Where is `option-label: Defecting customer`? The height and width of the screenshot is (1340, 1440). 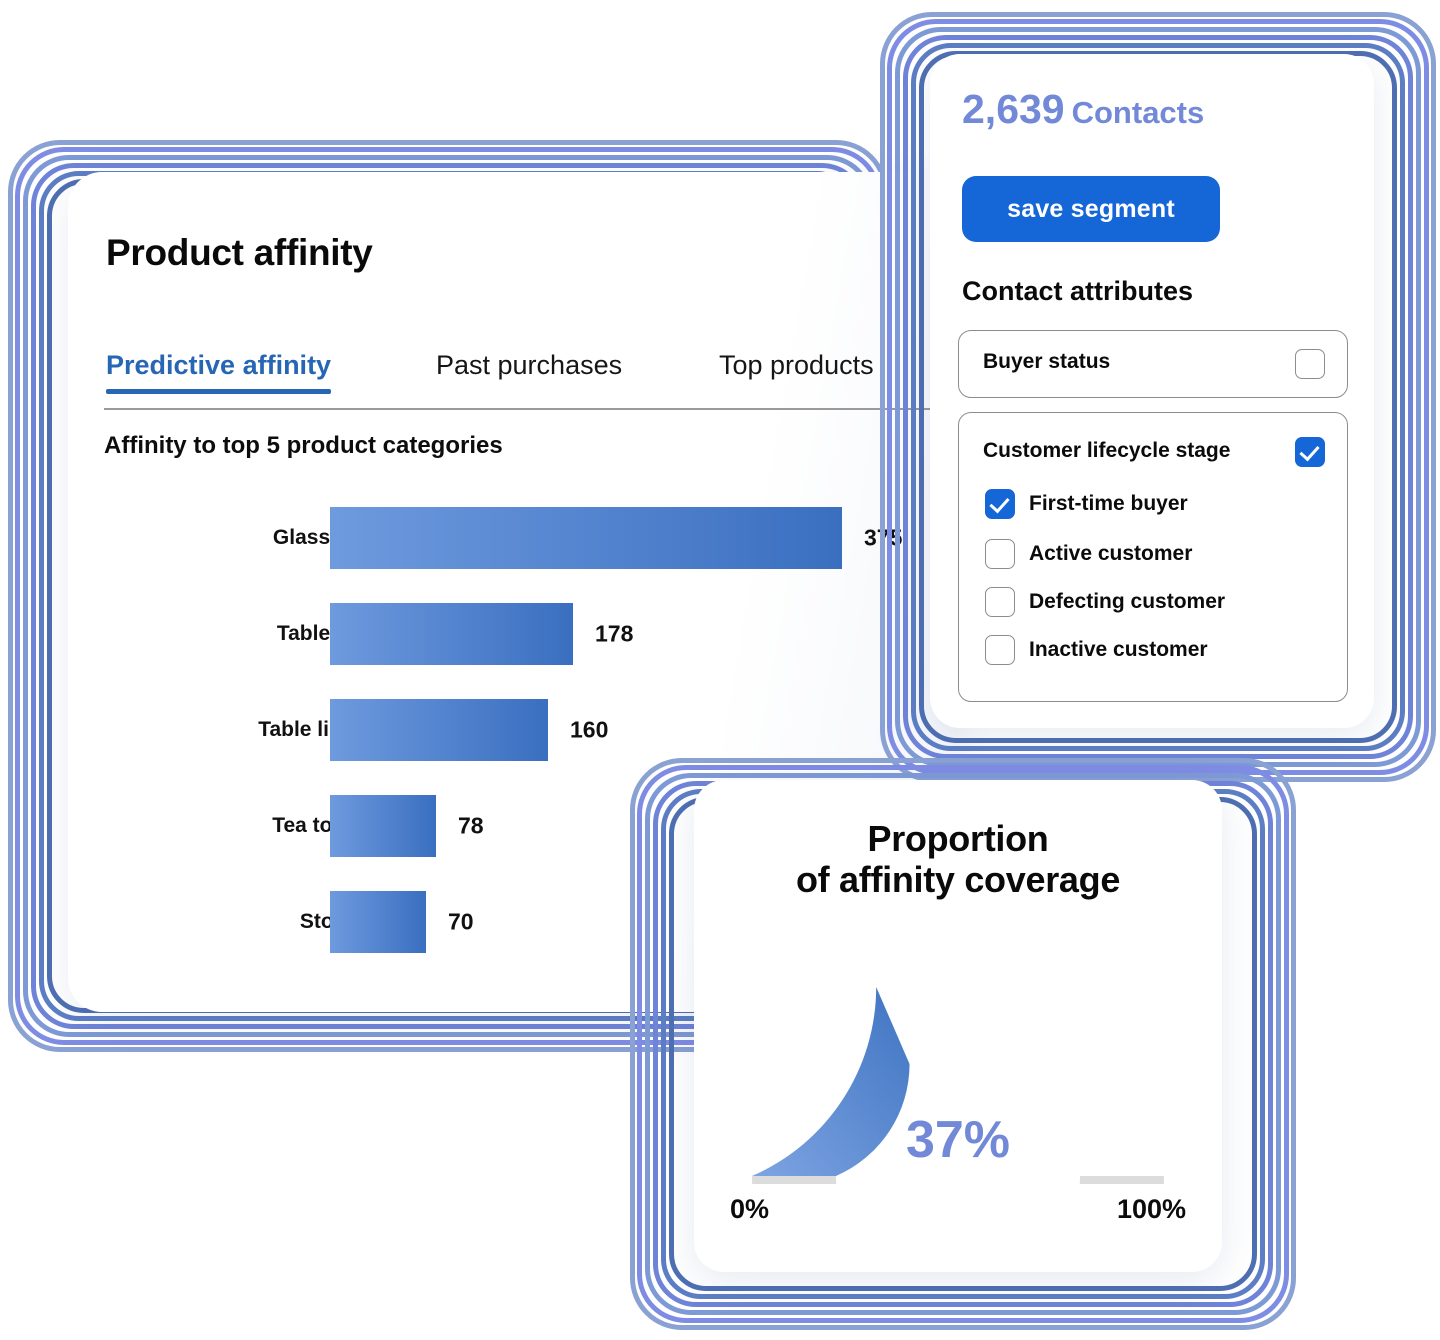 option-label: Defecting customer is located at coordinates (1127, 601).